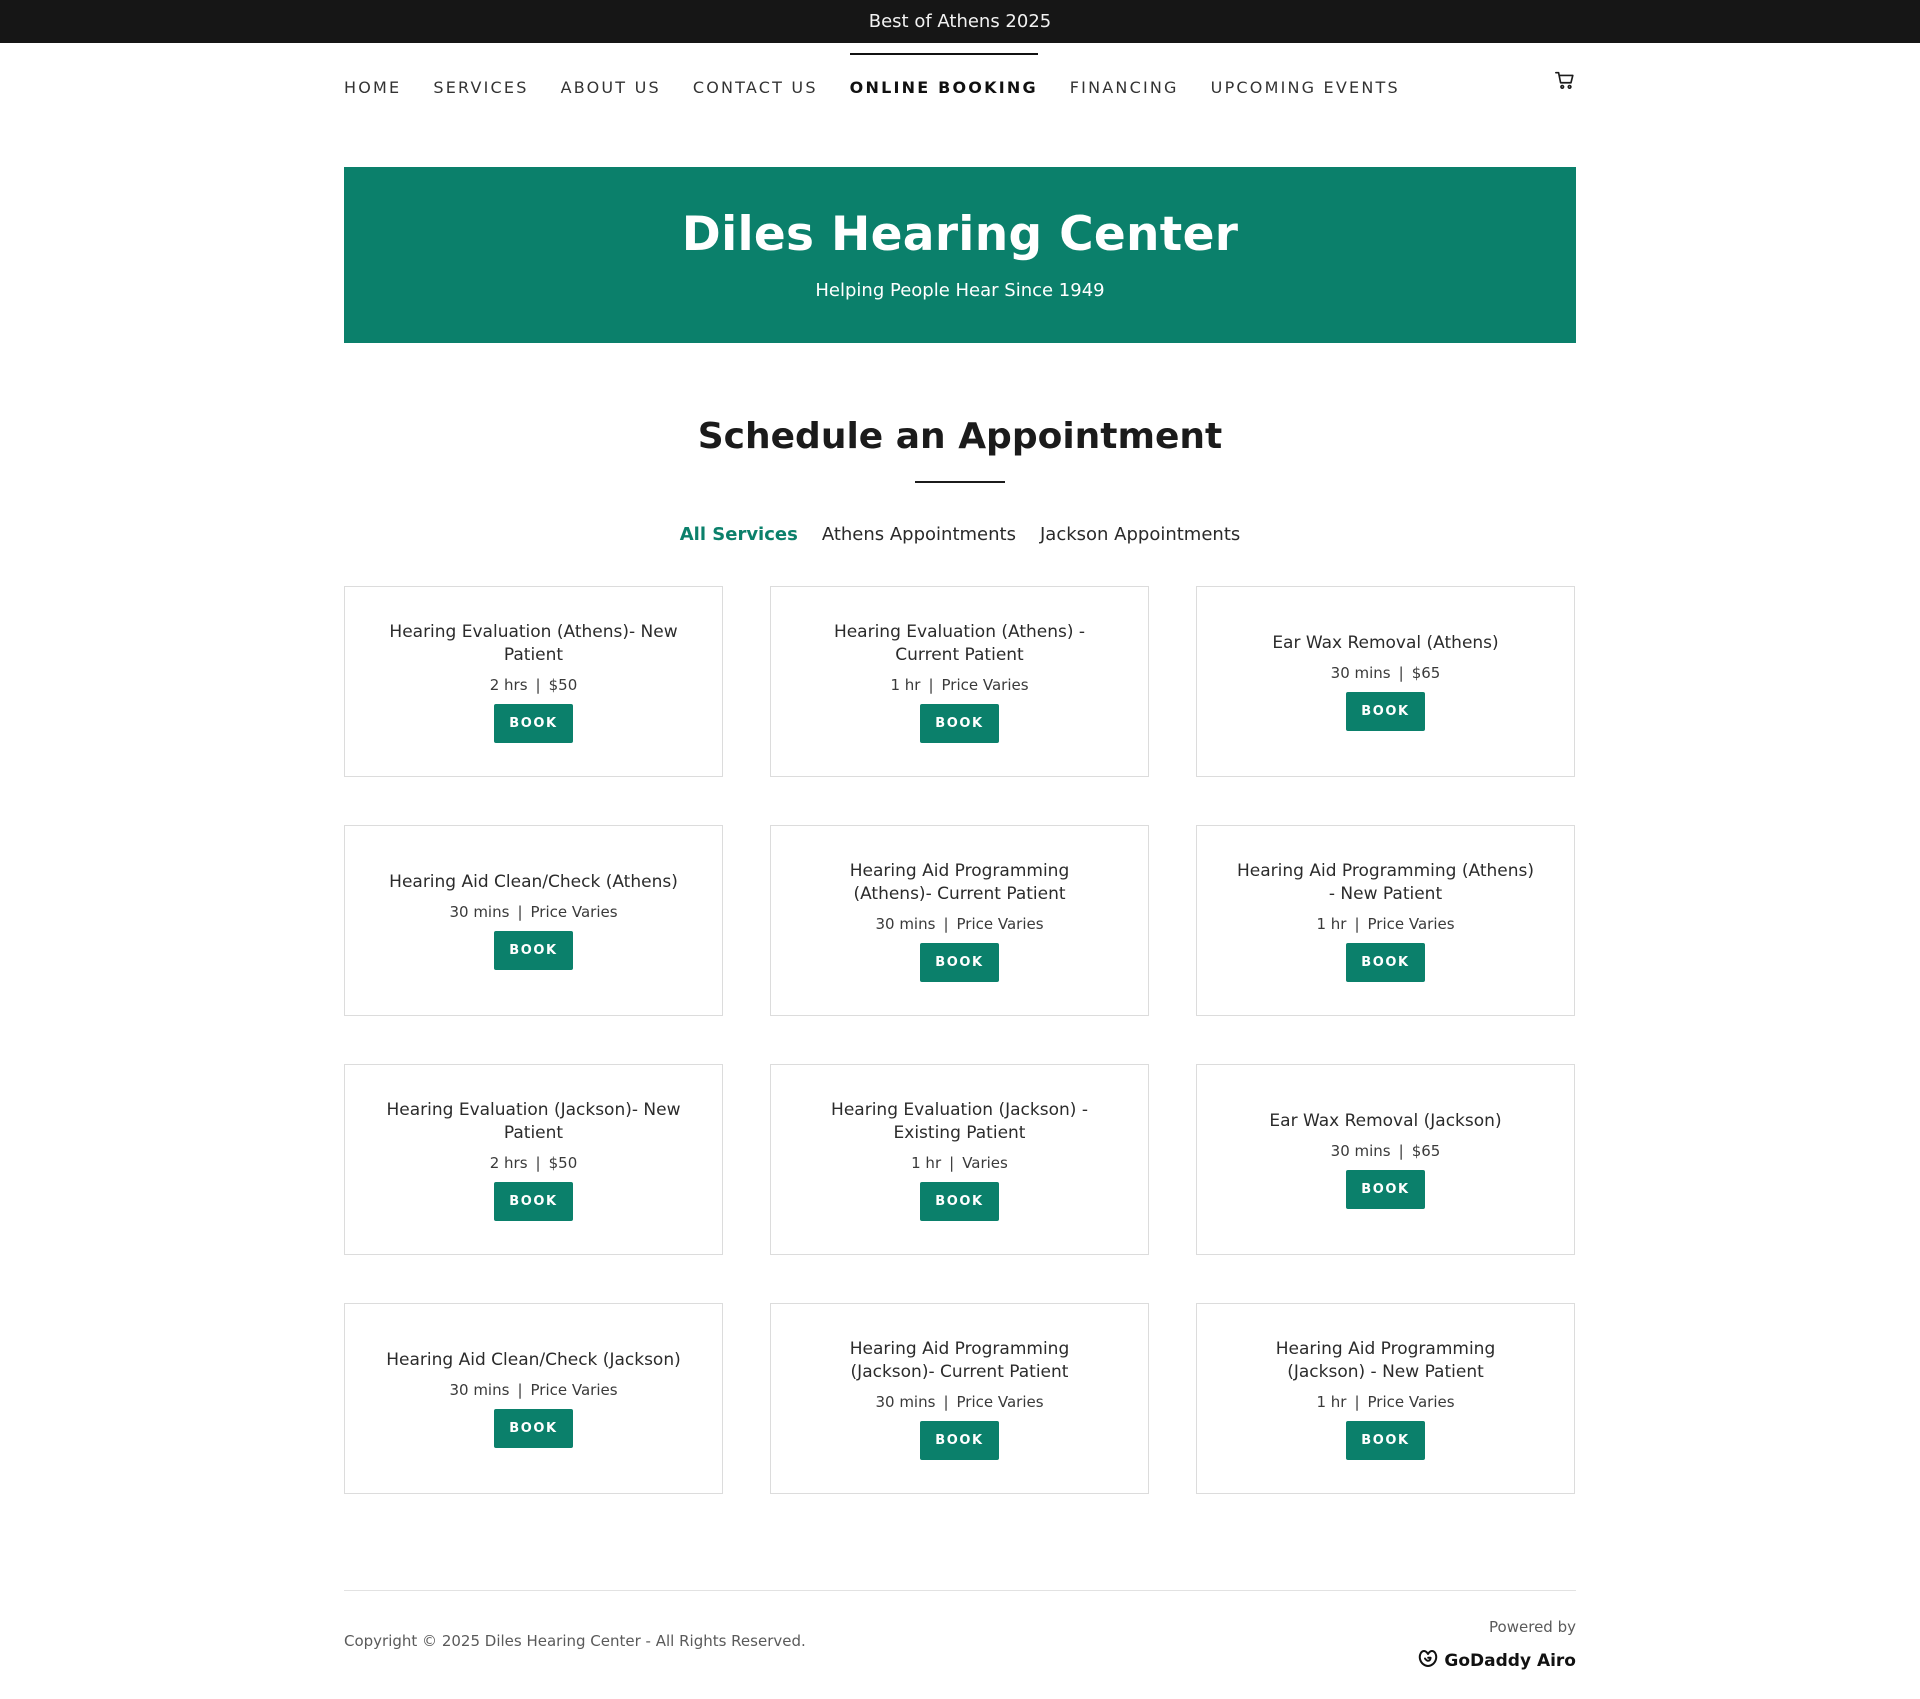 This screenshot has width=1920, height=1699. I want to click on title-underline, so click(960, 482).